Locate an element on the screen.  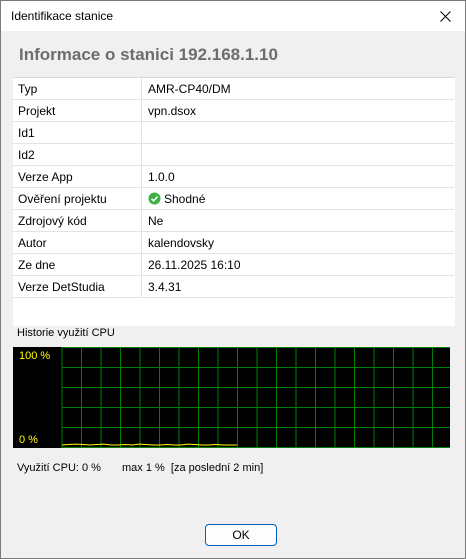
info-row-value: vpn.dsox is located at coordinates (297, 110).